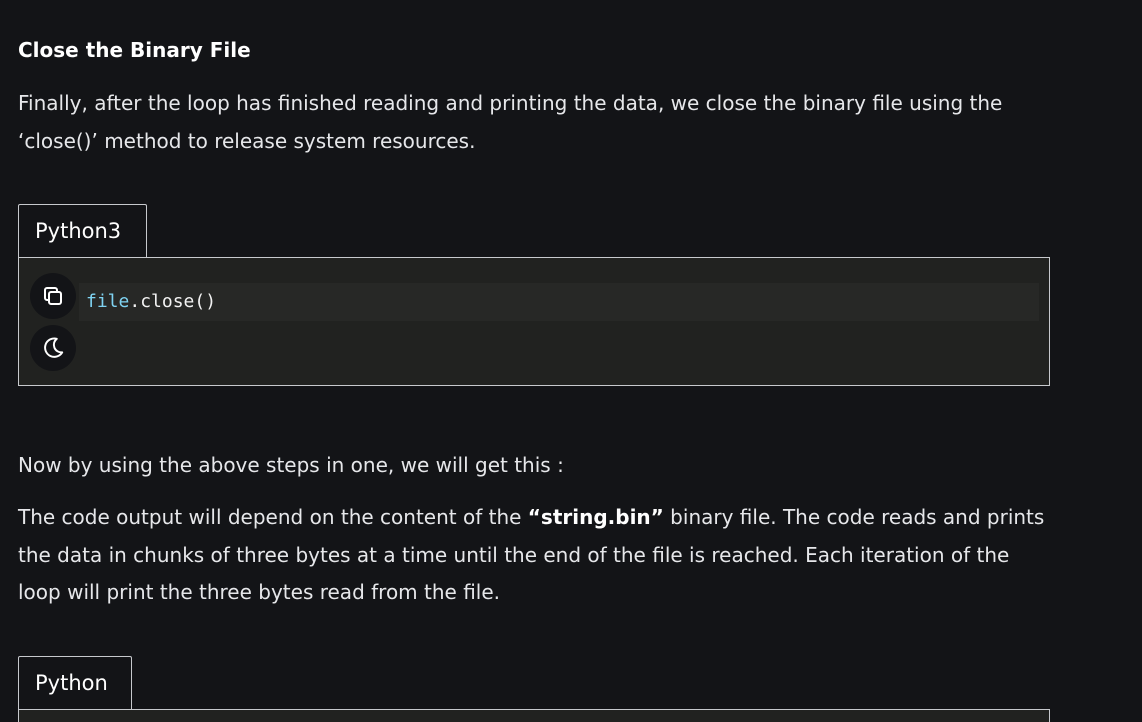  Describe the element at coordinates (108, 301) in the screenshot. I see `code-object: file` at that location.